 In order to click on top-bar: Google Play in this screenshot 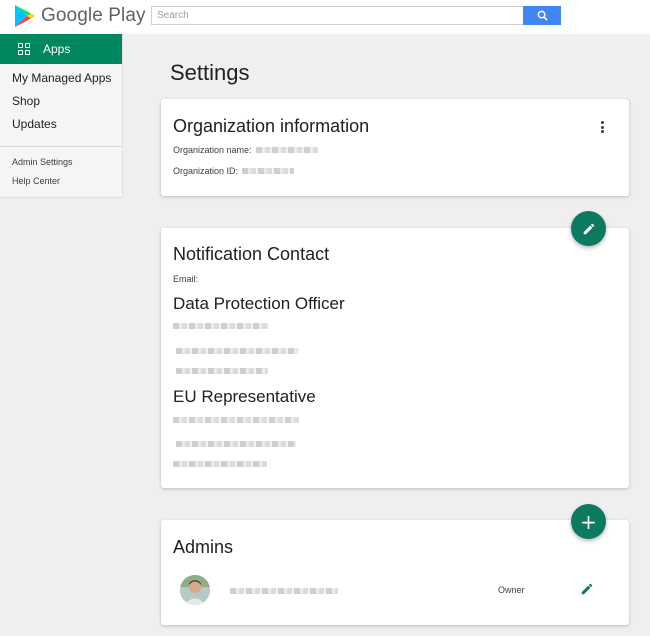, I will do `click(325, 17)`.